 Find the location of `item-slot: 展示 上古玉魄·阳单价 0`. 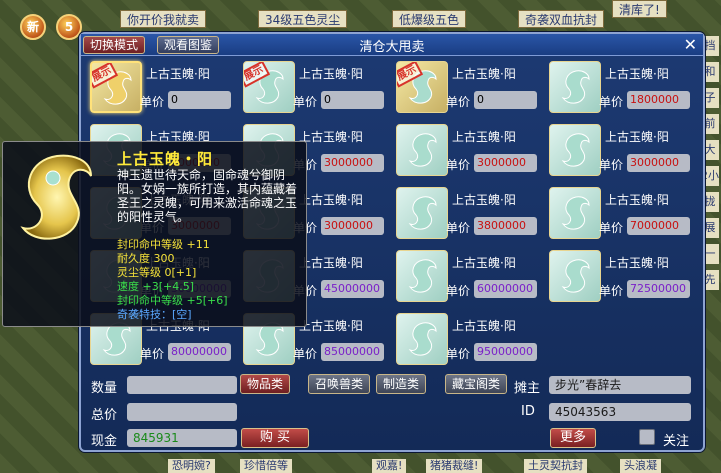

item-slot: 展示 上古玉魄·阳单价 0 is located at coordinates (164, 89).